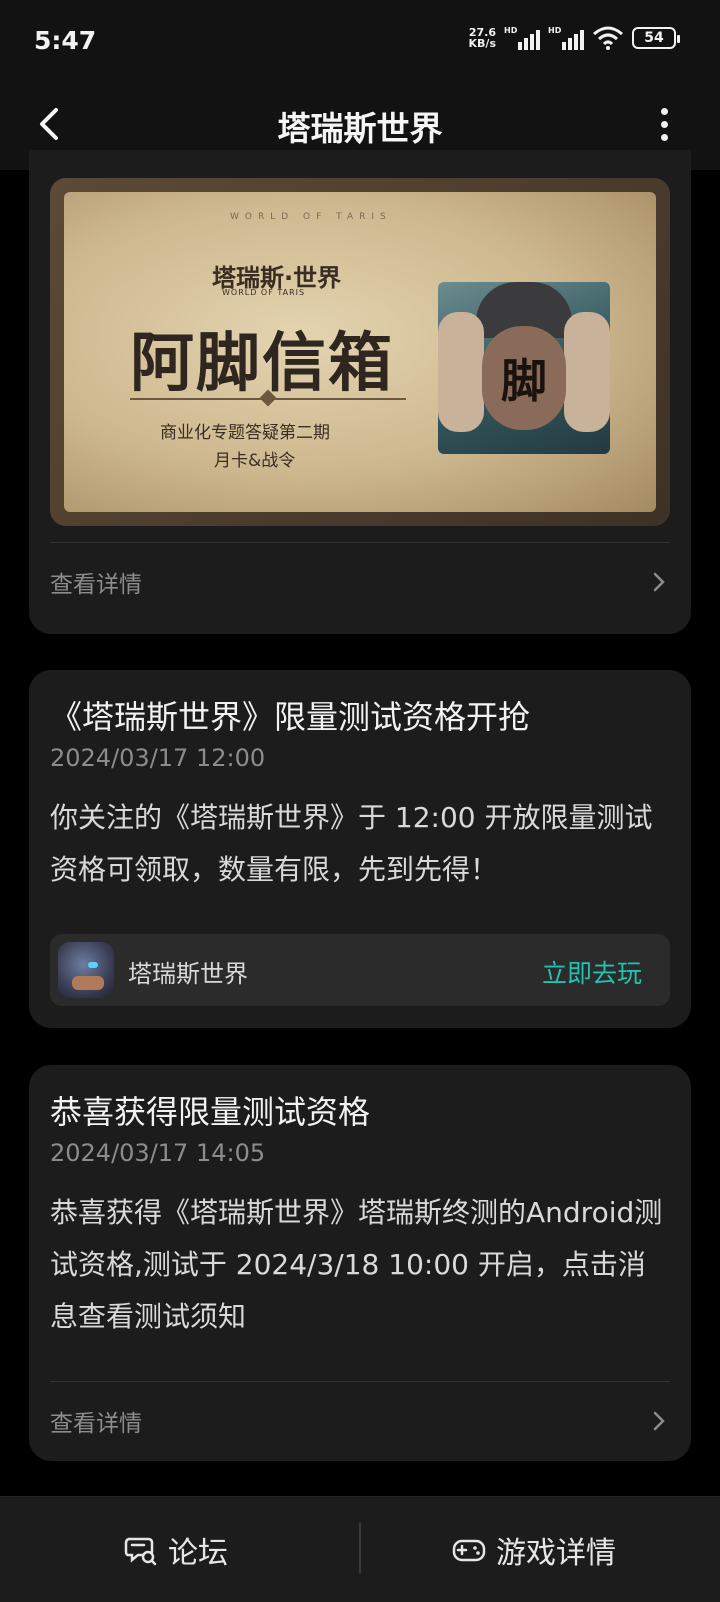 This screenshot has width=720, height=1602. What do you see at coordinates (360, 40) in the screenshot?
I see `status-bar: 5:47 27.6 KB/s HD HD 54` at bounding box center [360, 40].